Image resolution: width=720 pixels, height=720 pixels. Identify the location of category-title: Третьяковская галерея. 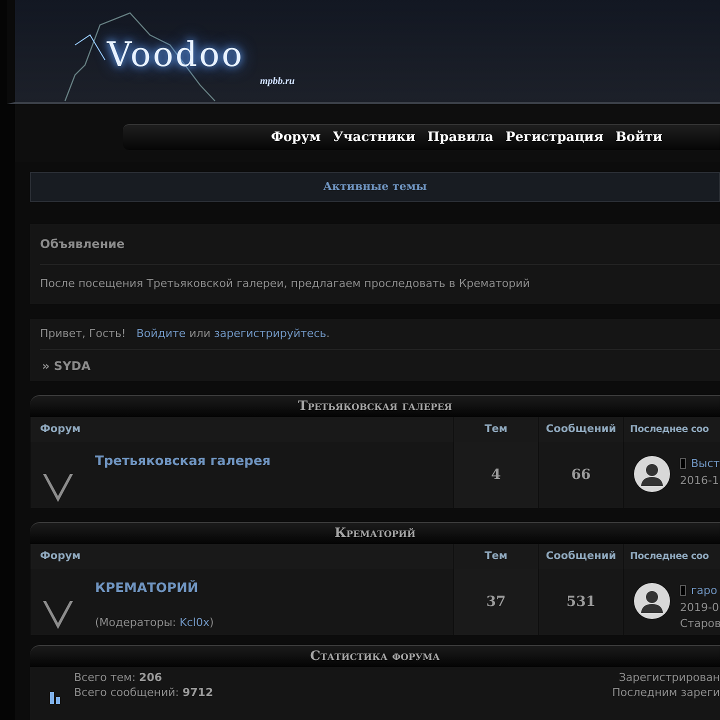
(375, 406).